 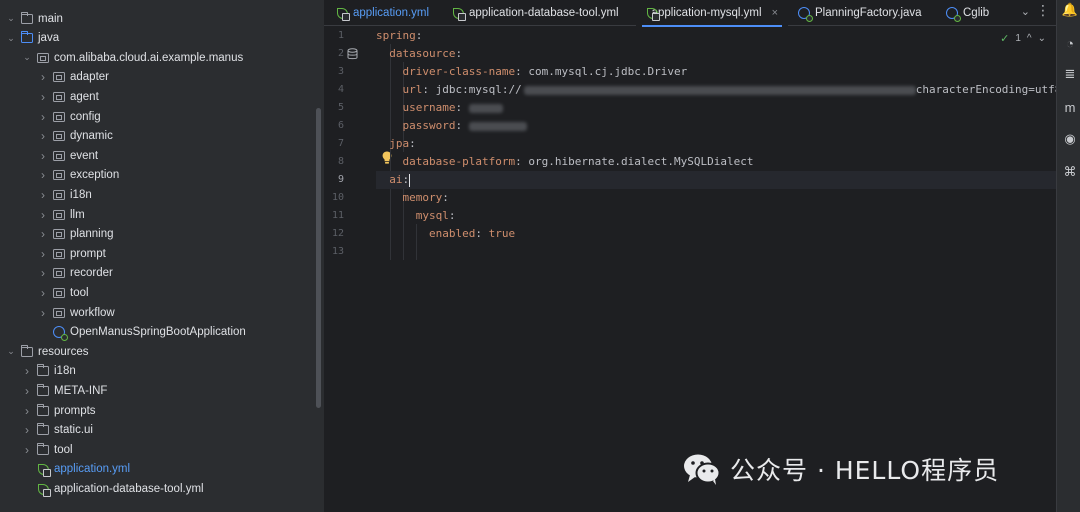 I want to click on tree-item-label: com.alibaba.cloud.ai.example.manus, so click(x=149, y=57).